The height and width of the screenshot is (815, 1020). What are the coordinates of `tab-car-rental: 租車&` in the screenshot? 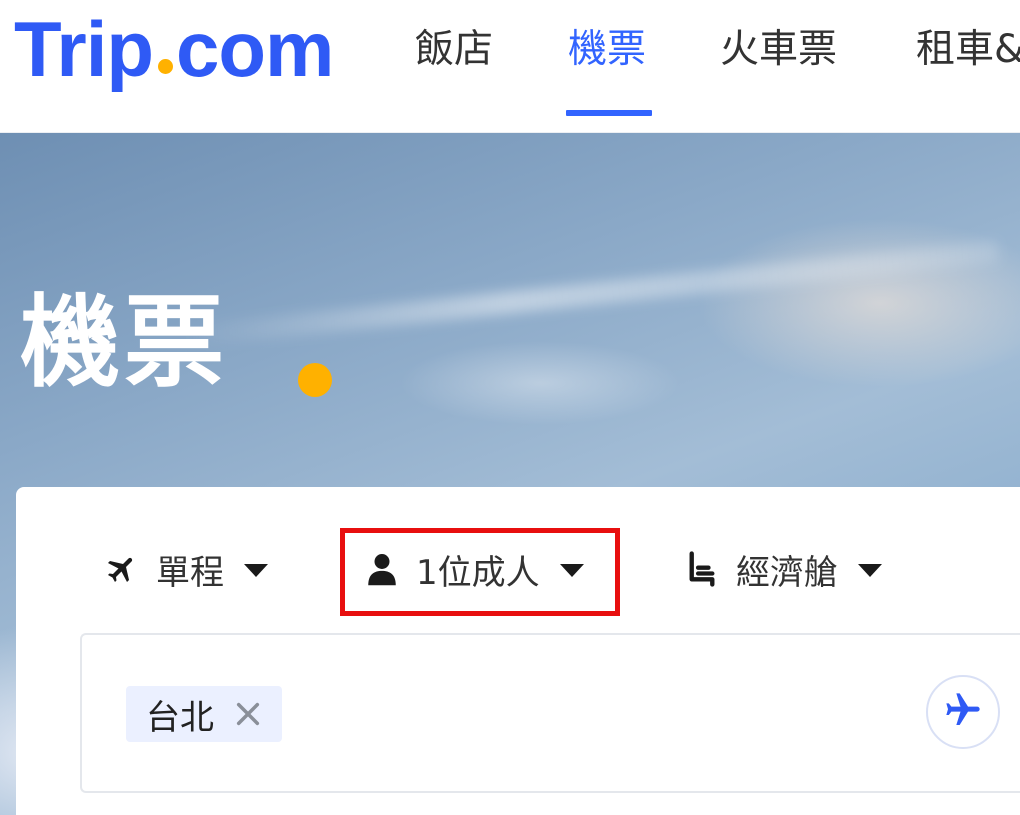 It's located at (968, 50).